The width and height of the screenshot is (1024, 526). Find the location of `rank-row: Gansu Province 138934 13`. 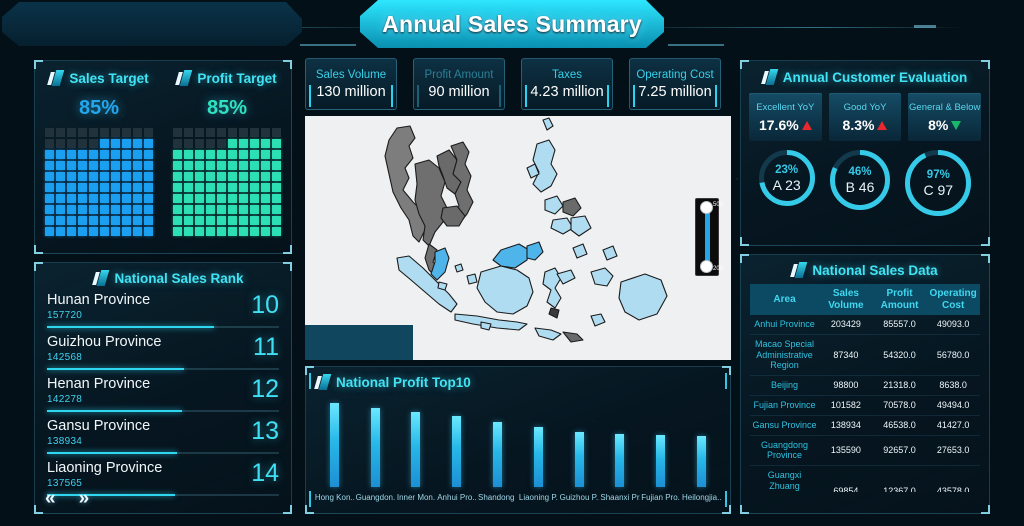

rank-row: Gansu Province 138934 13 is located at coordinates (163, 438).